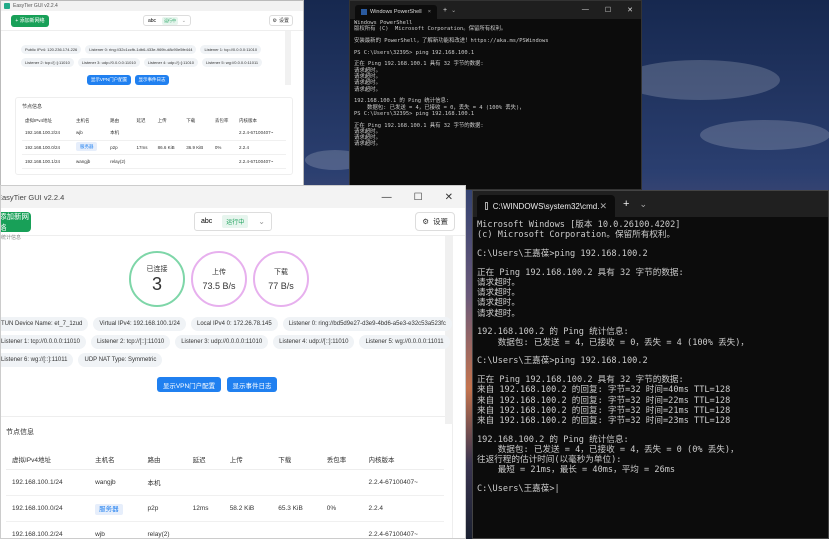  Describe the element at coordinates (105, 460) in the screenshot. I see `column-header: 主机名` at that location.